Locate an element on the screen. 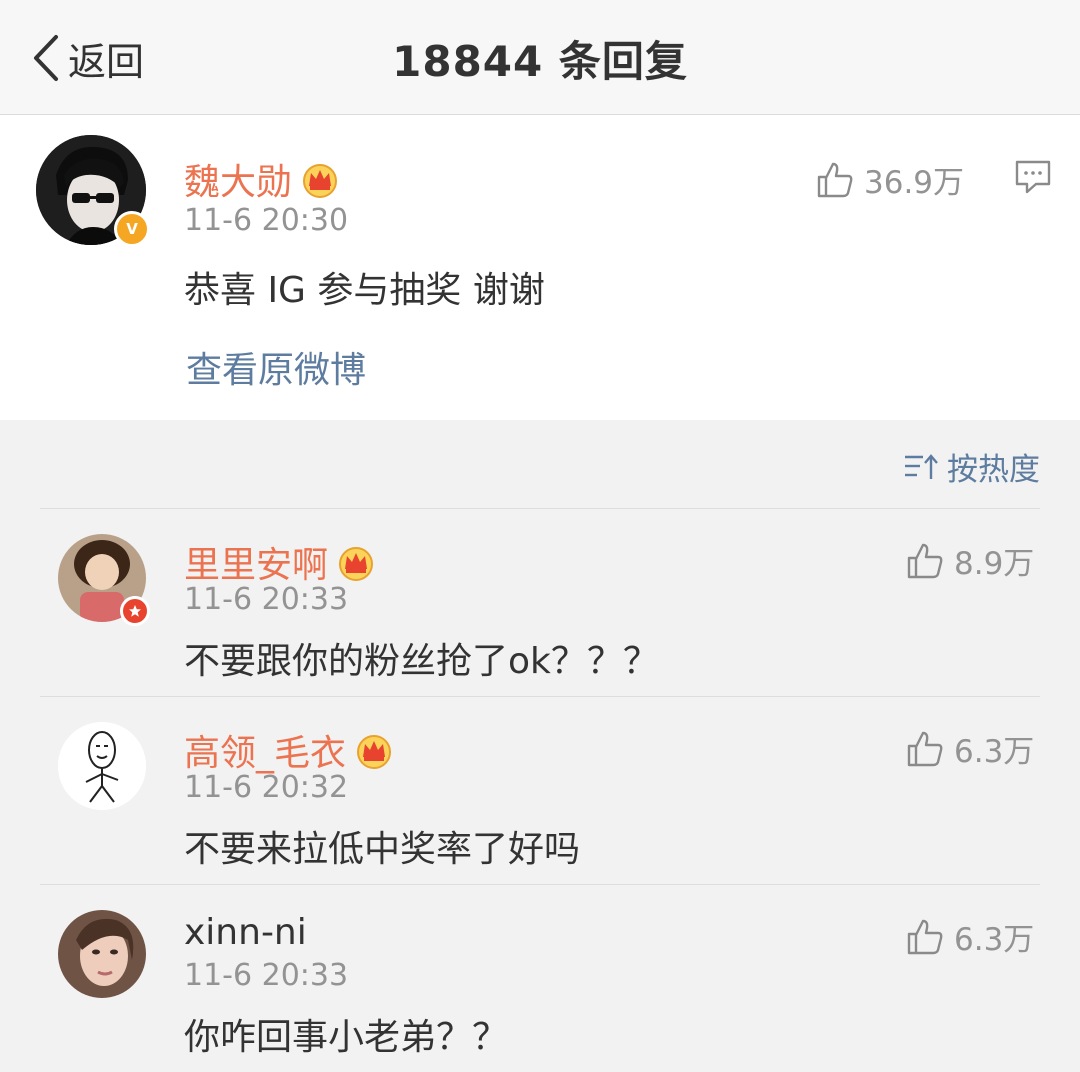 The width and height of the screenshot is (1080, 1072). page-title: 18844 条回复 is located at coordinates (540, 61).